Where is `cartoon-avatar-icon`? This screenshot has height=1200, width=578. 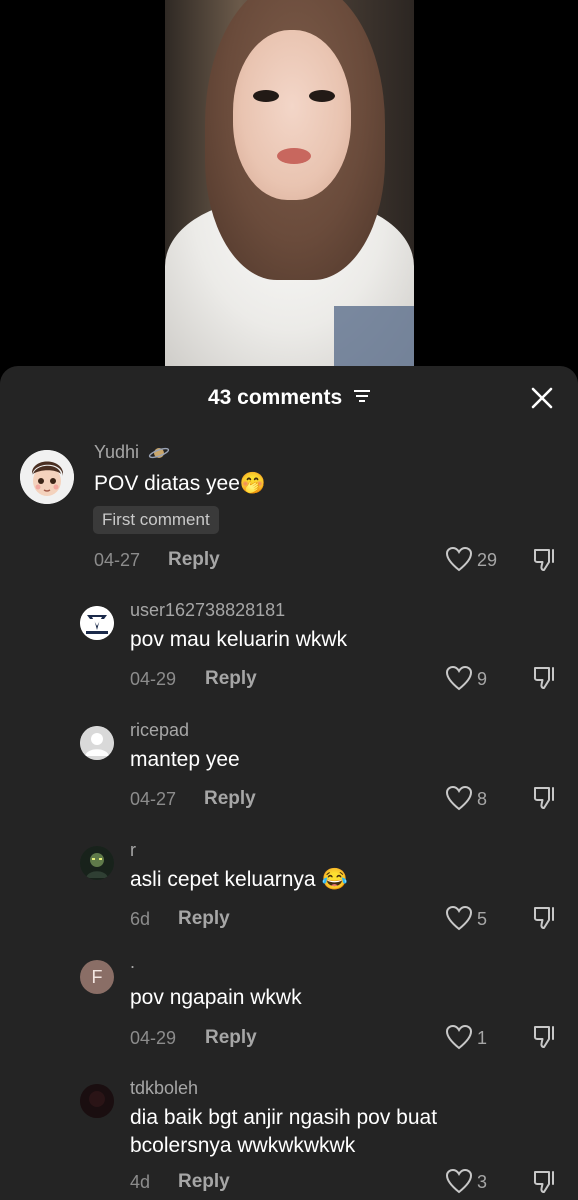 cartoon-avatar-icon is located at coordinates (47, 477).